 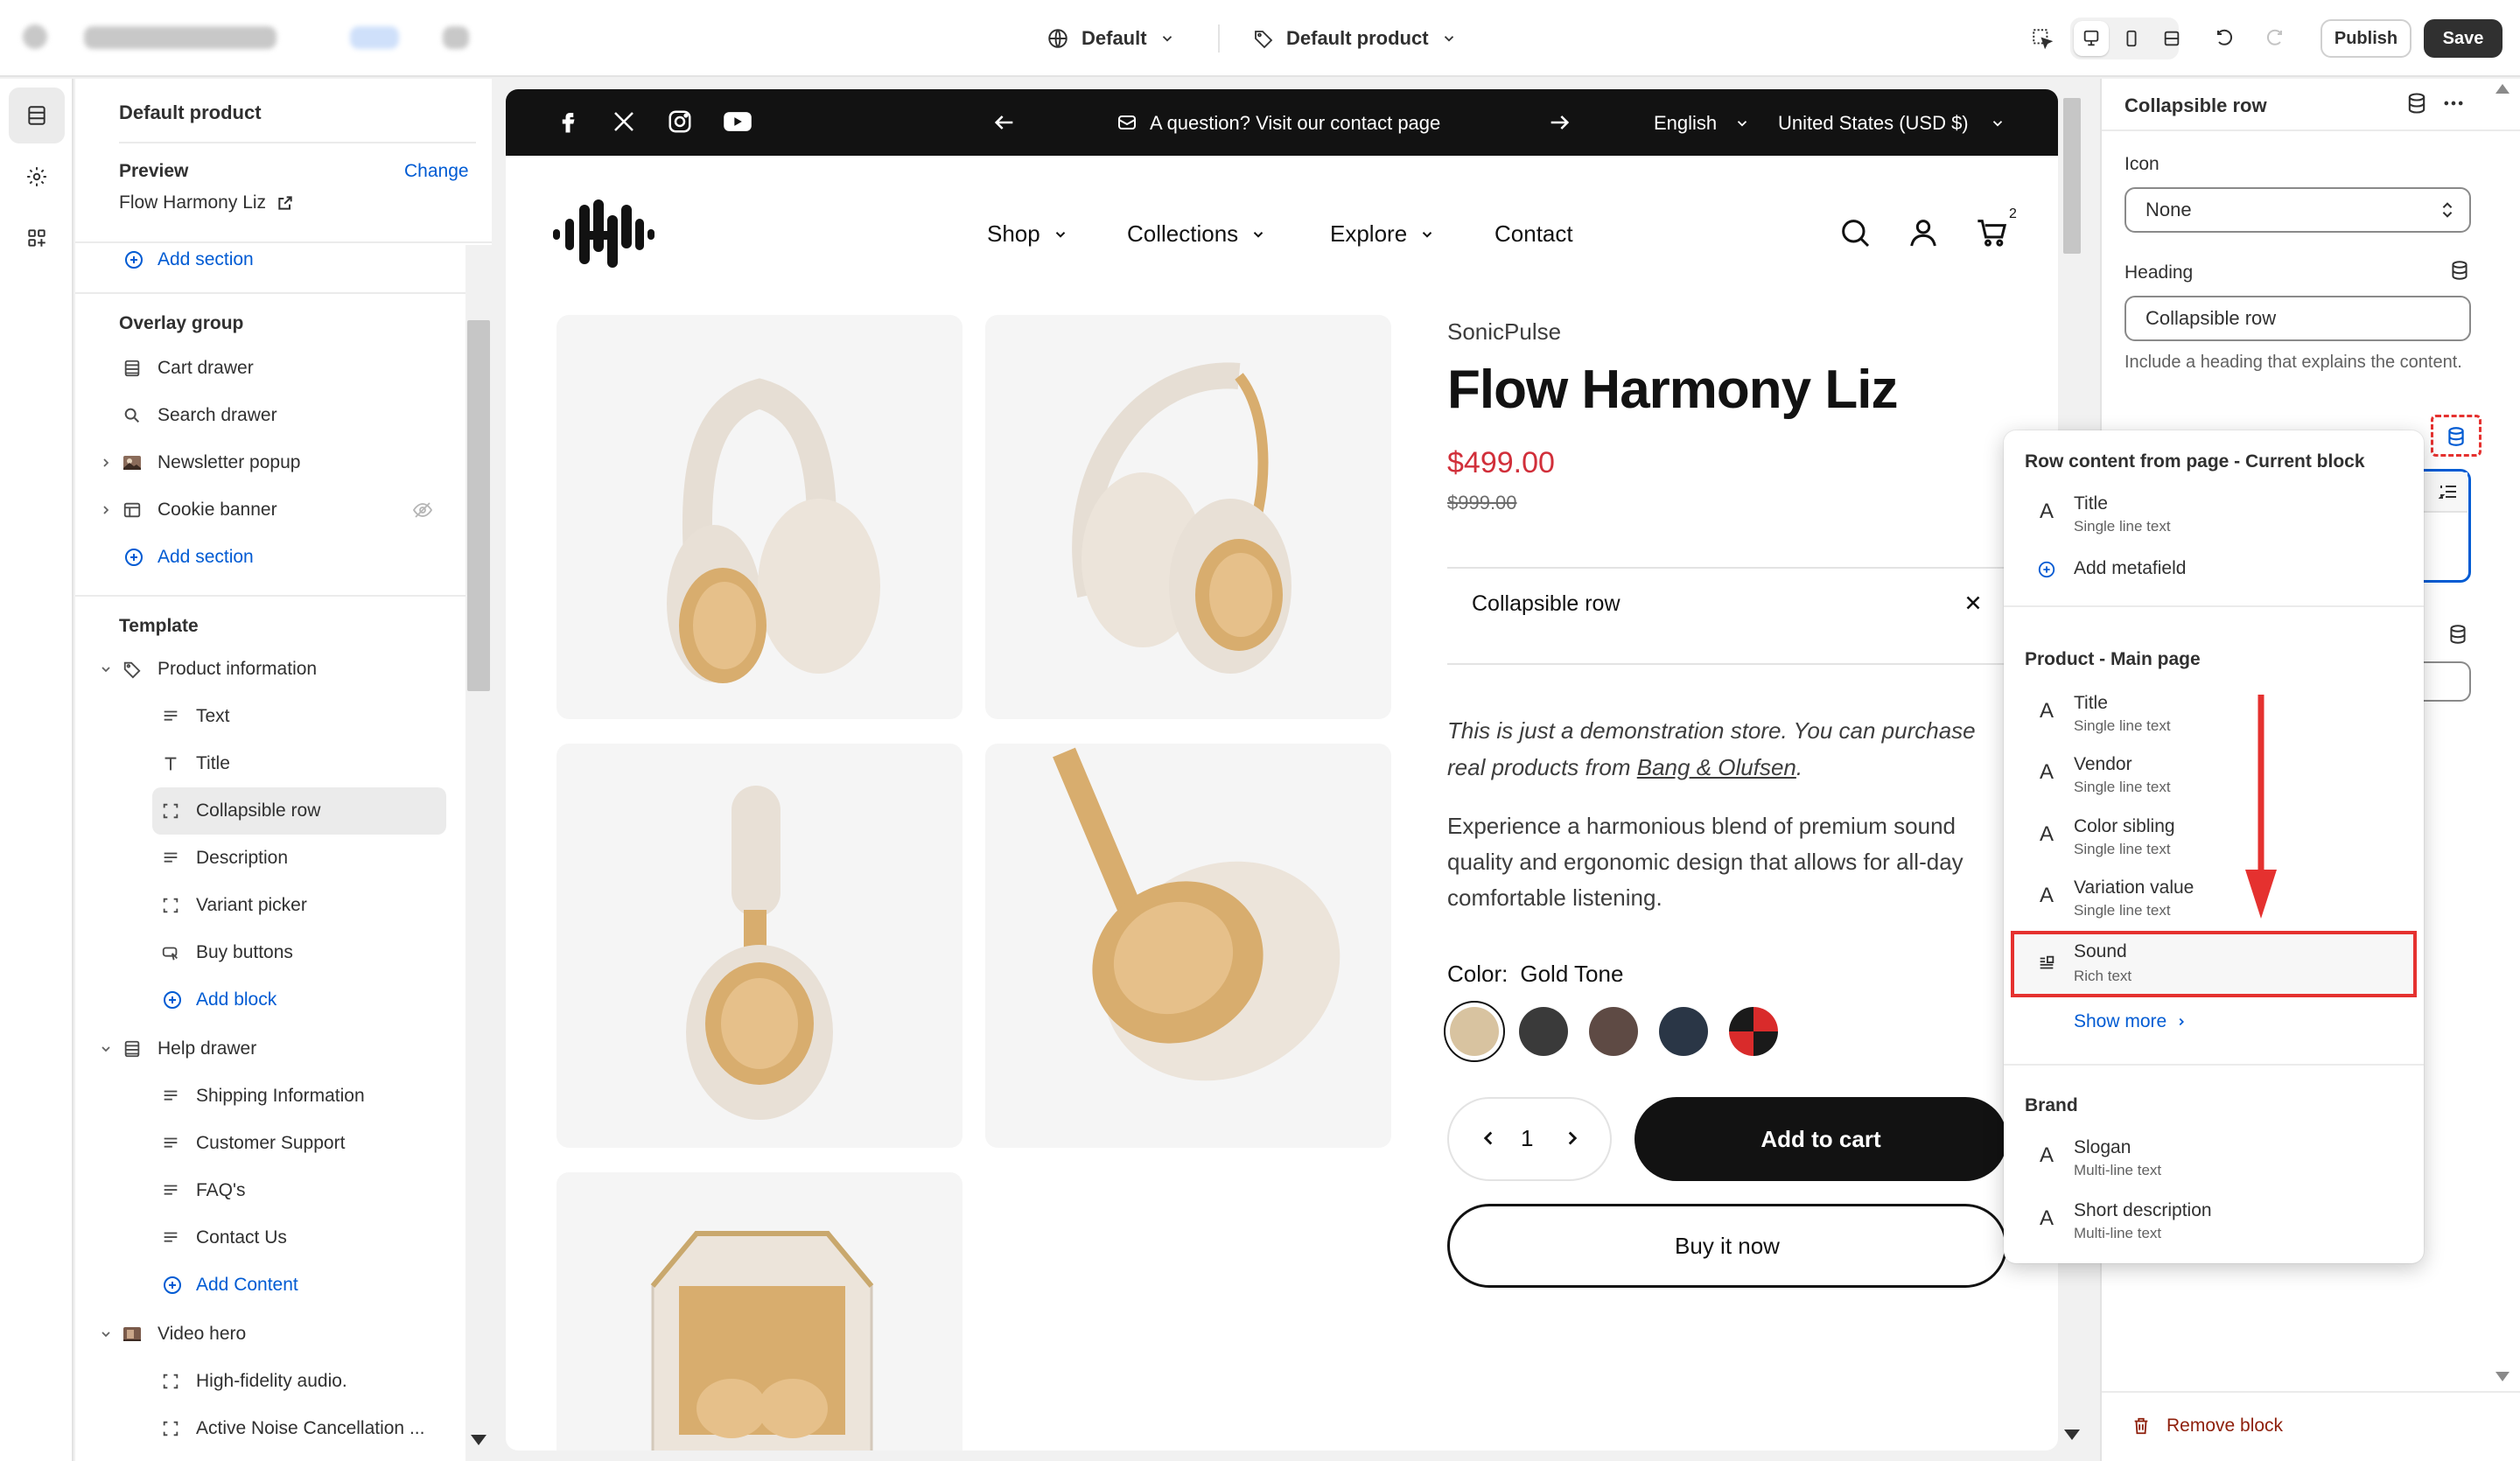 What do you see at coordinates (2213, 513) in the screenshot?
I see `source-item-title-current: A Title Single line text` at bounding box center [2213, 513].